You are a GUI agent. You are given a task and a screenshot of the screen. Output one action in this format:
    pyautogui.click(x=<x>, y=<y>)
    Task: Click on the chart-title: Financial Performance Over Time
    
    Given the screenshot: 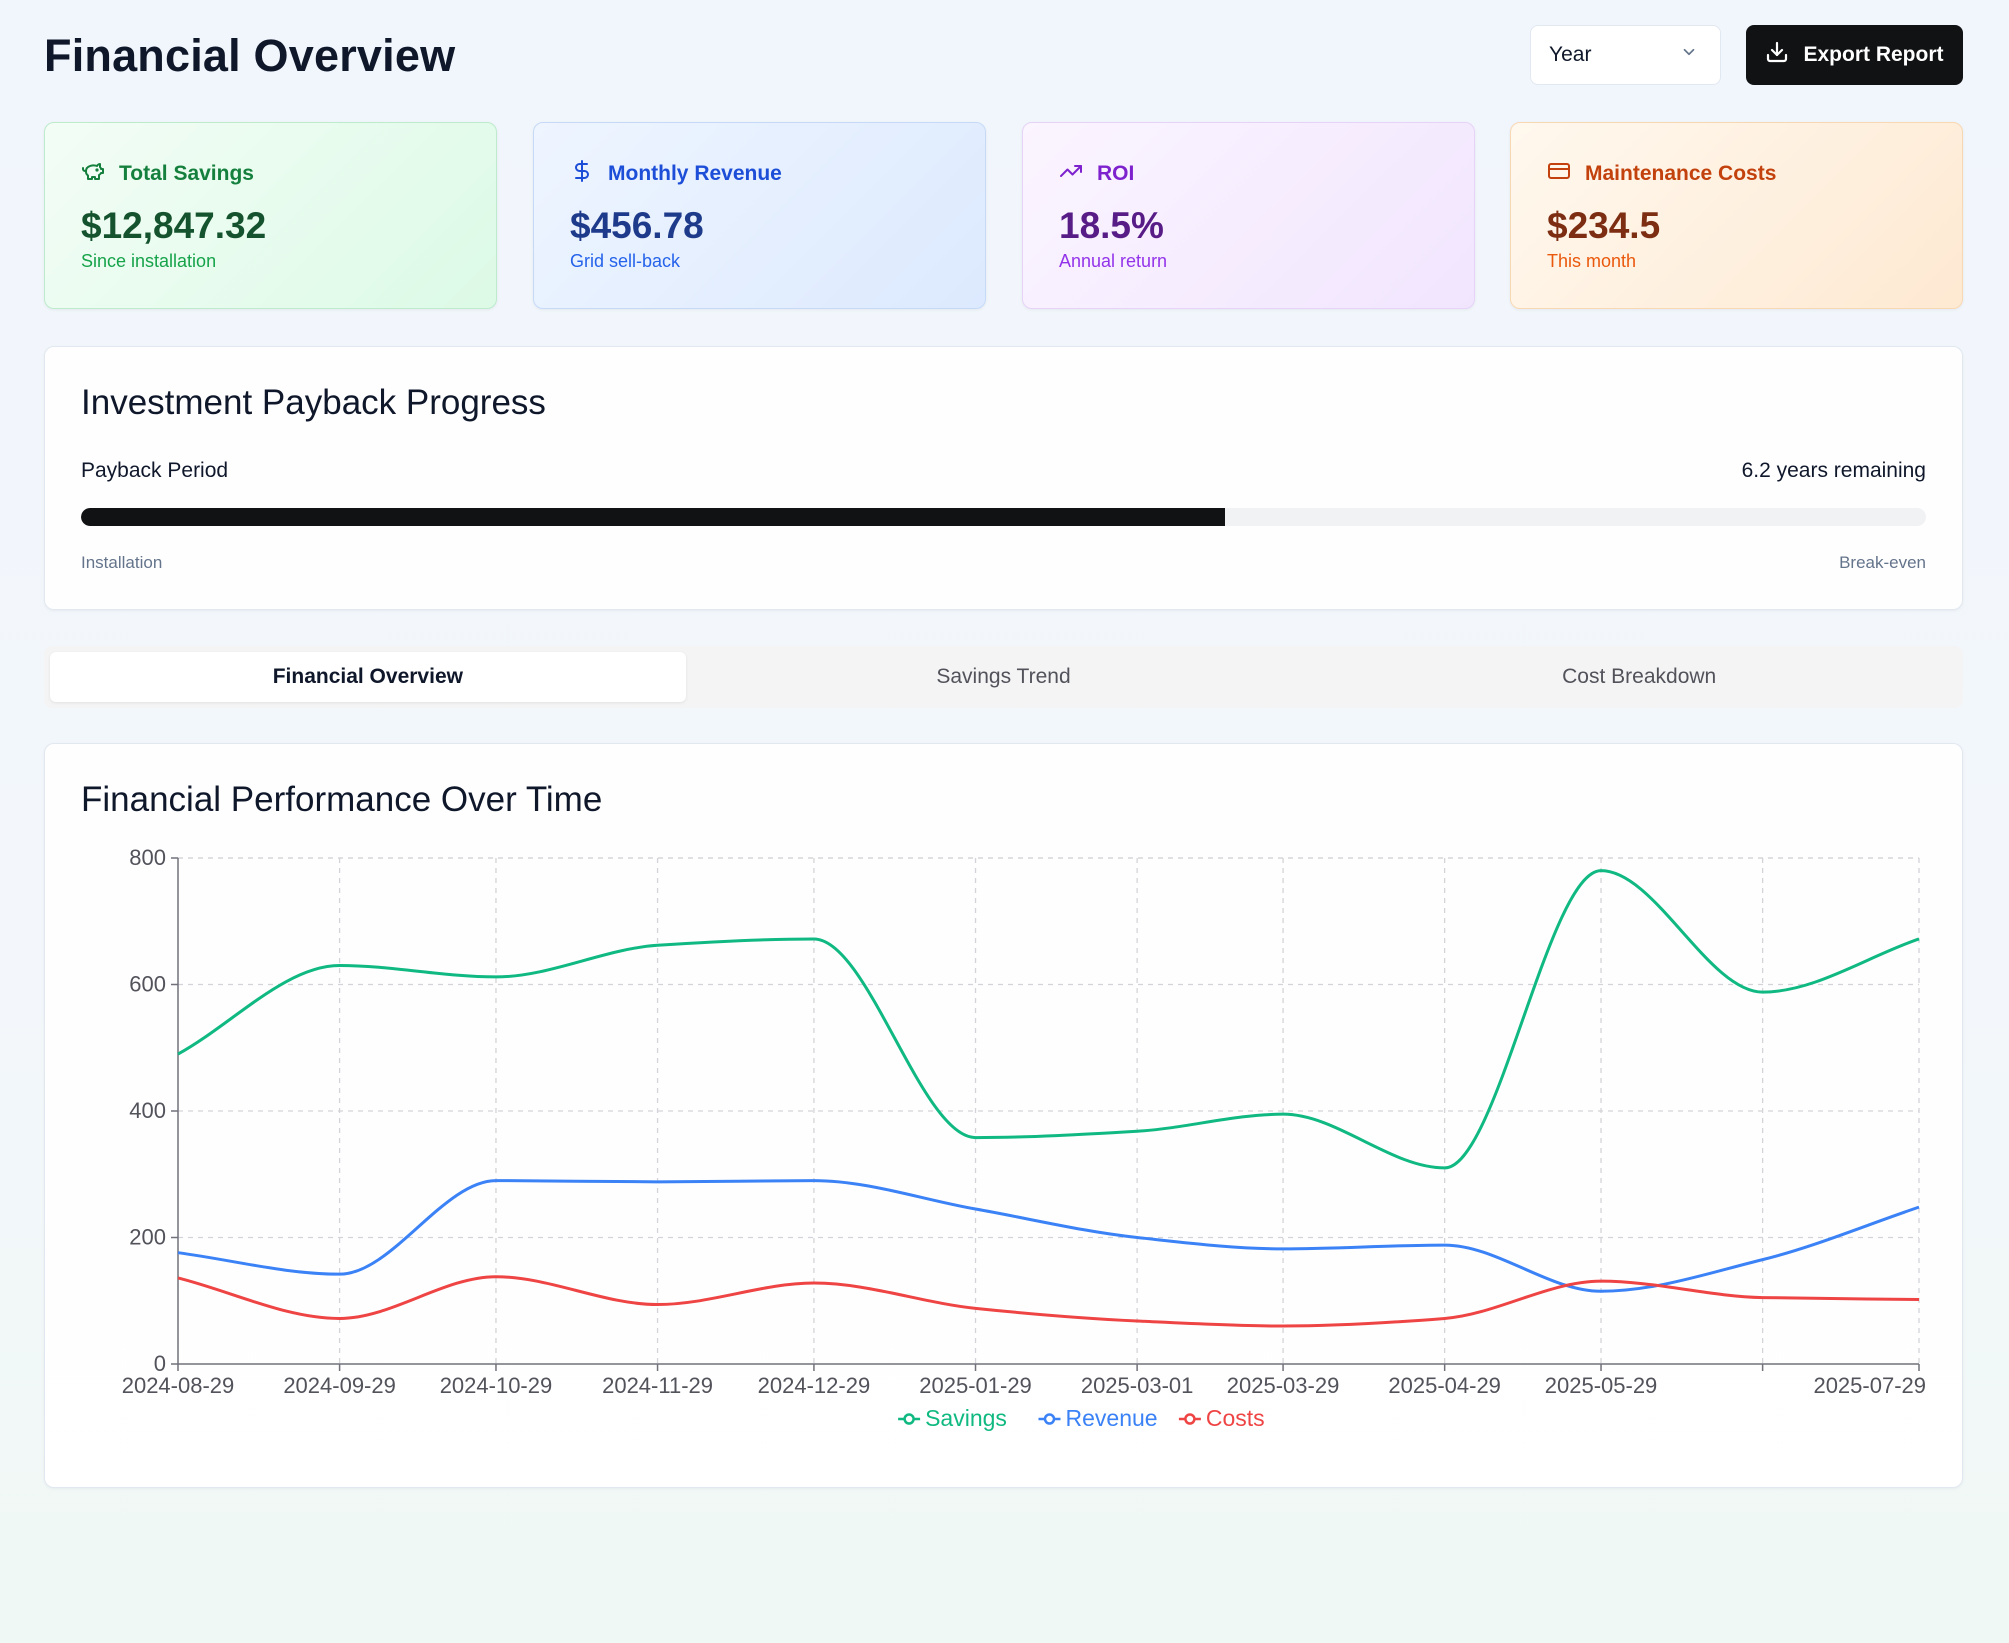 What is the action you would take?
    pyautogui.click(x=342, y=799)
    